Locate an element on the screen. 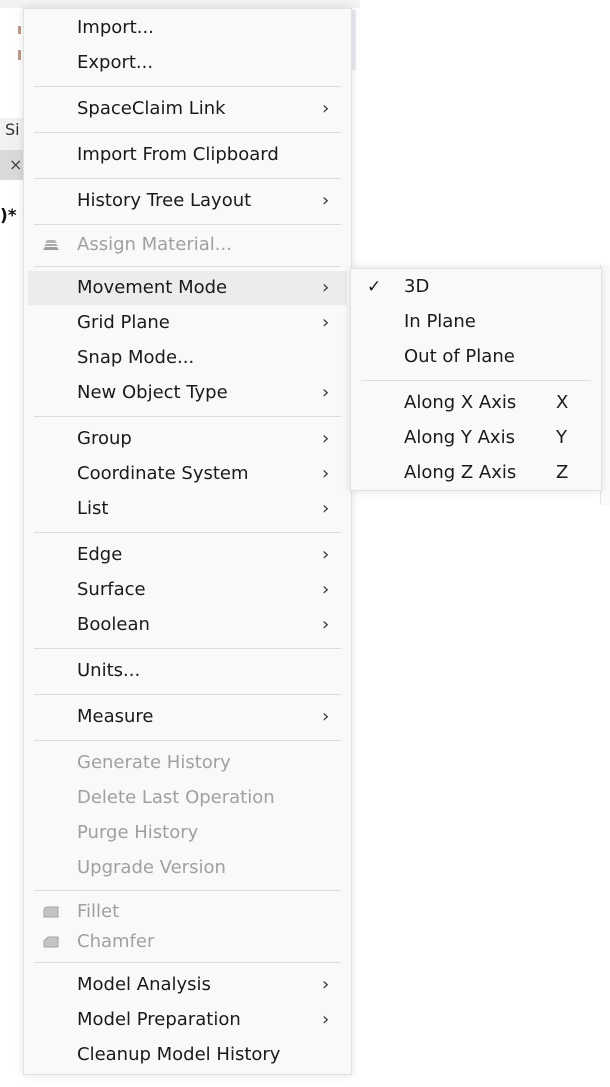  material-icon is located at coordinates (51, 245).